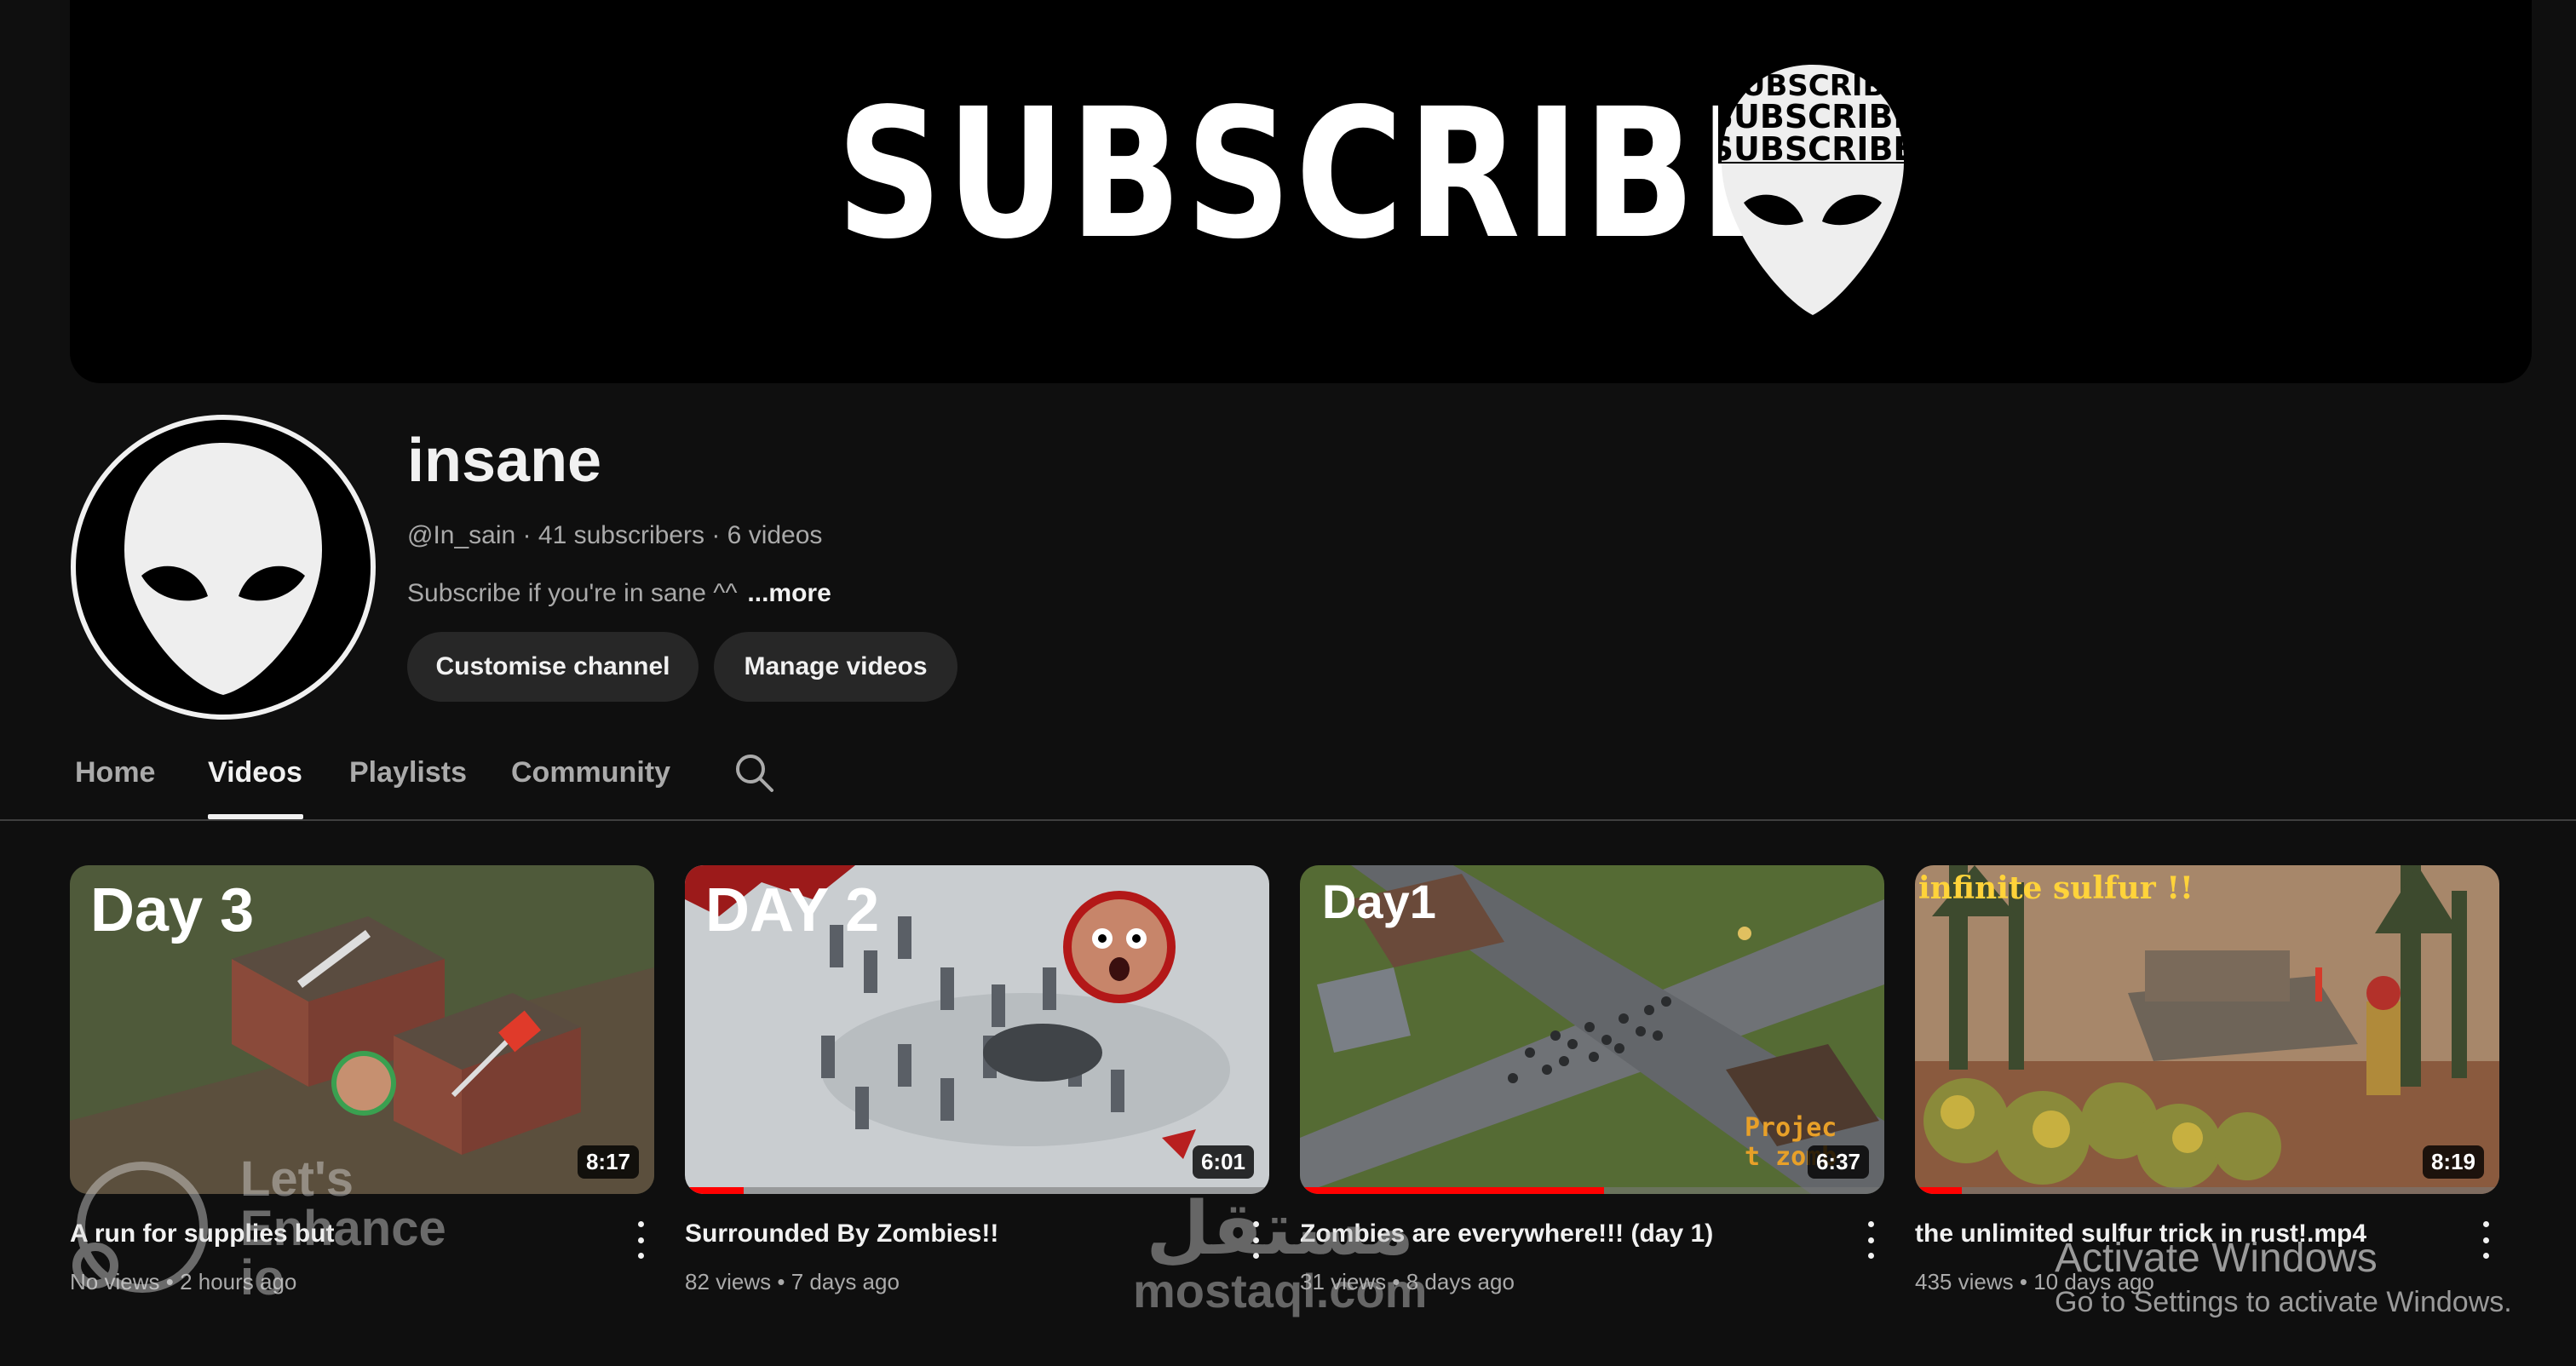 This screenshot has width=2576, height=1366. Describe the element at coordinates (173, 910) in the screenshot. I see `thumbnail-text: Day 3` at that location.